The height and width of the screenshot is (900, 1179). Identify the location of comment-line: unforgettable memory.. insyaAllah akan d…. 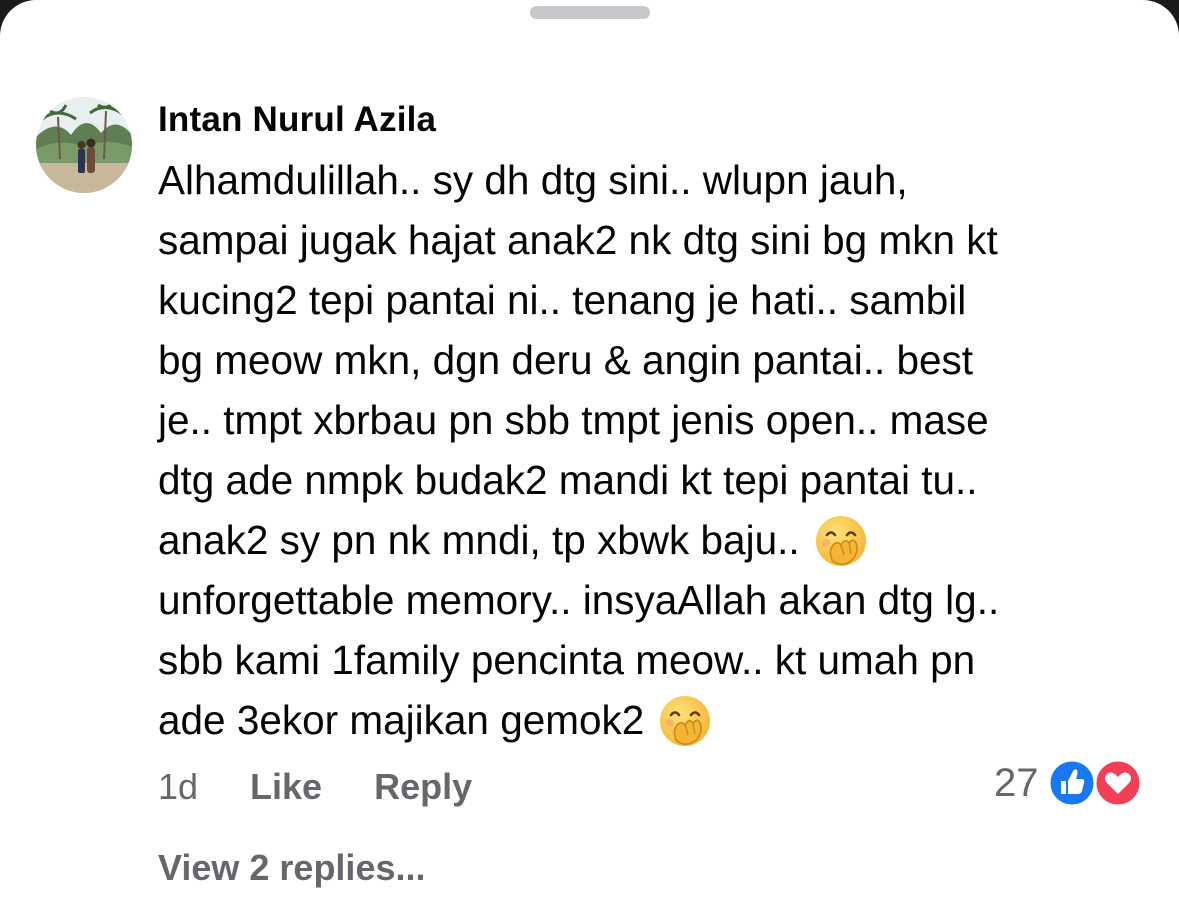
(579, 600).